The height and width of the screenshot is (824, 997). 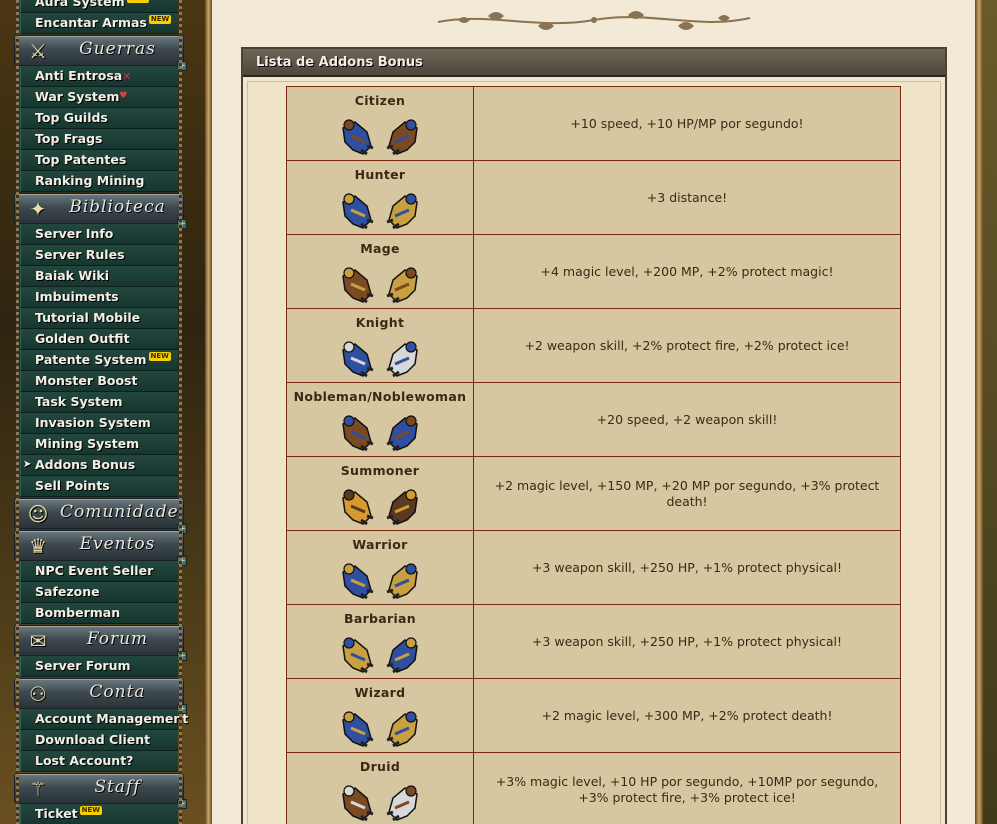 What do you see at coordinates (99, 297) in the screenshot?
I see `sidebar-item-imbuiments: Imbuiments` at bounding box center [99, 297].